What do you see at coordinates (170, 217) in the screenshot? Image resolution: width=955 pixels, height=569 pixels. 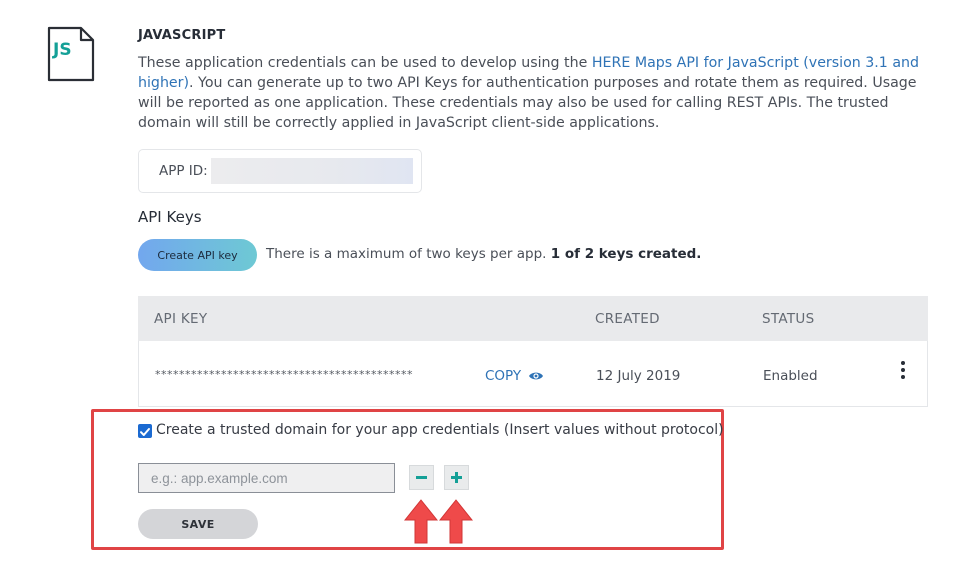 I see `api-keys-title: API Keys` at bounding box center [170, 217].